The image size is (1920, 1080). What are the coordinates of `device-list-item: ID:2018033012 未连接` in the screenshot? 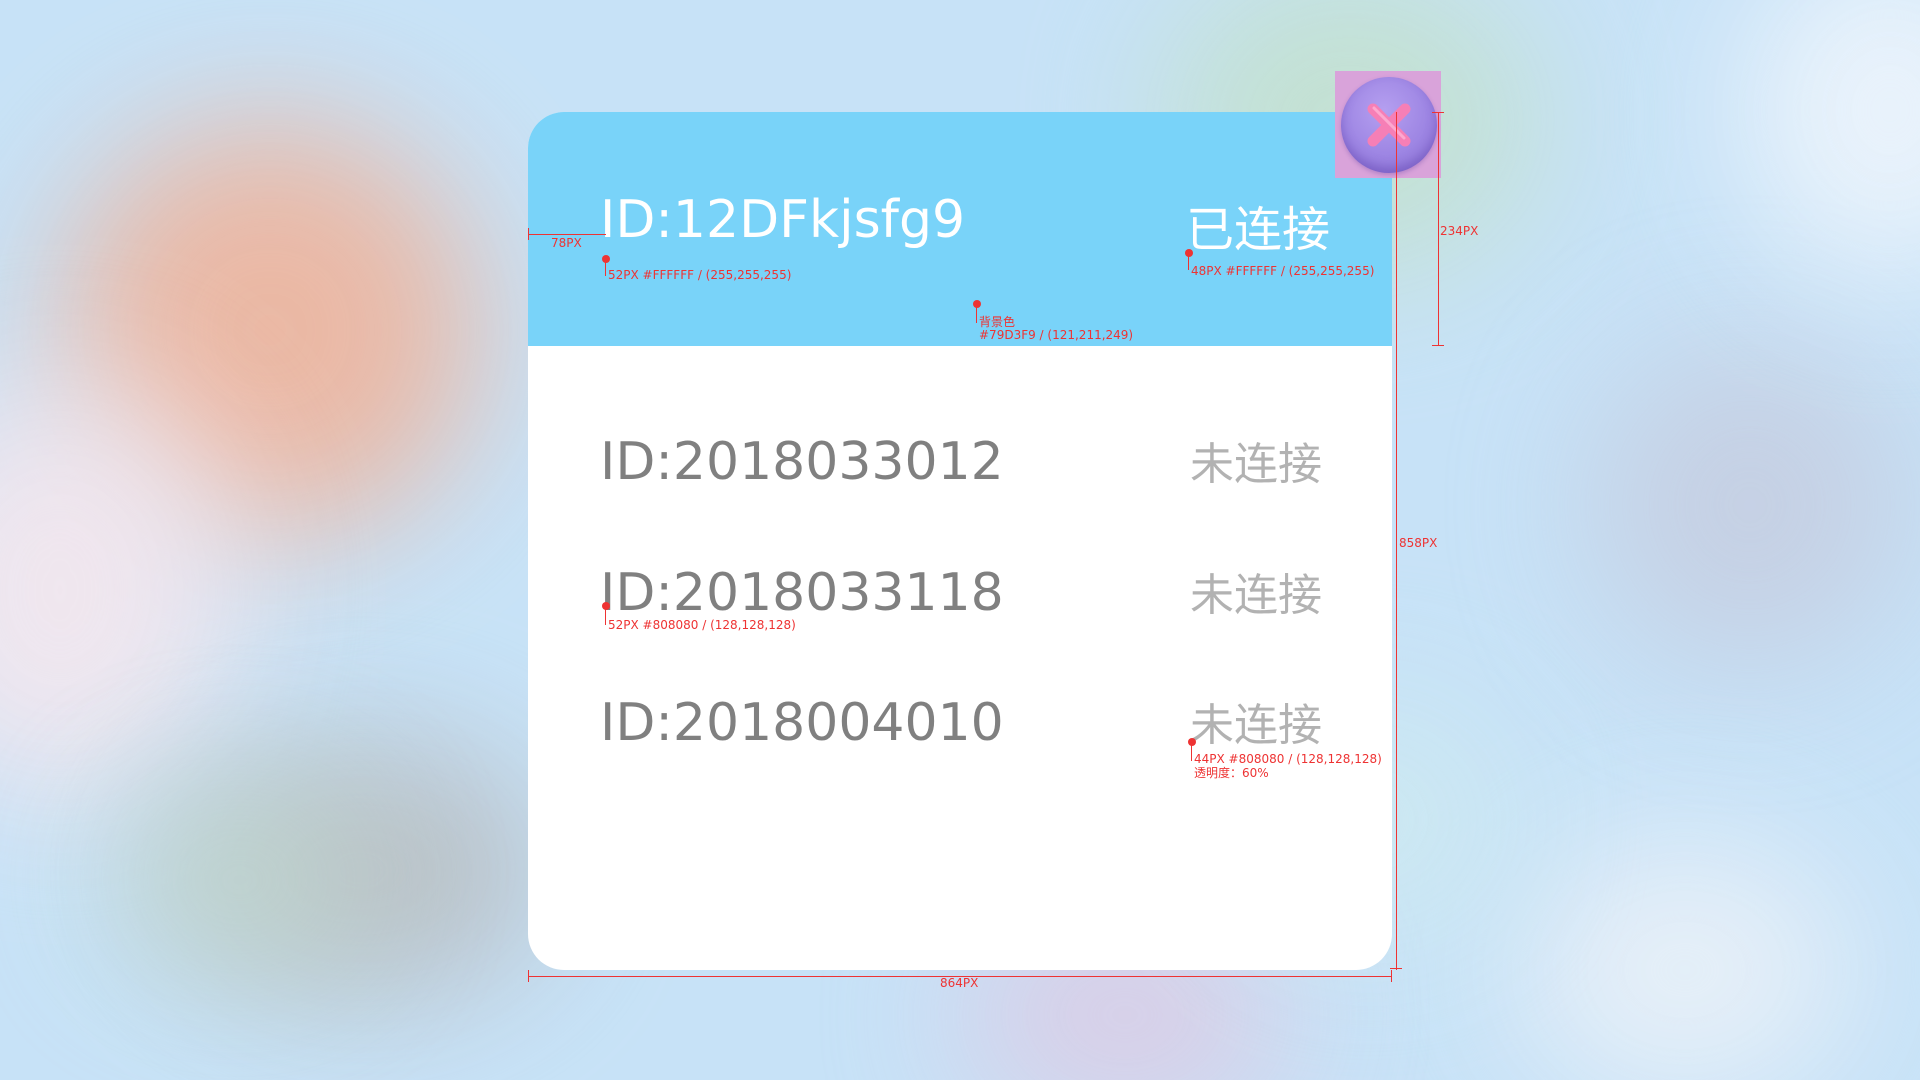 It's located at (960, 464).